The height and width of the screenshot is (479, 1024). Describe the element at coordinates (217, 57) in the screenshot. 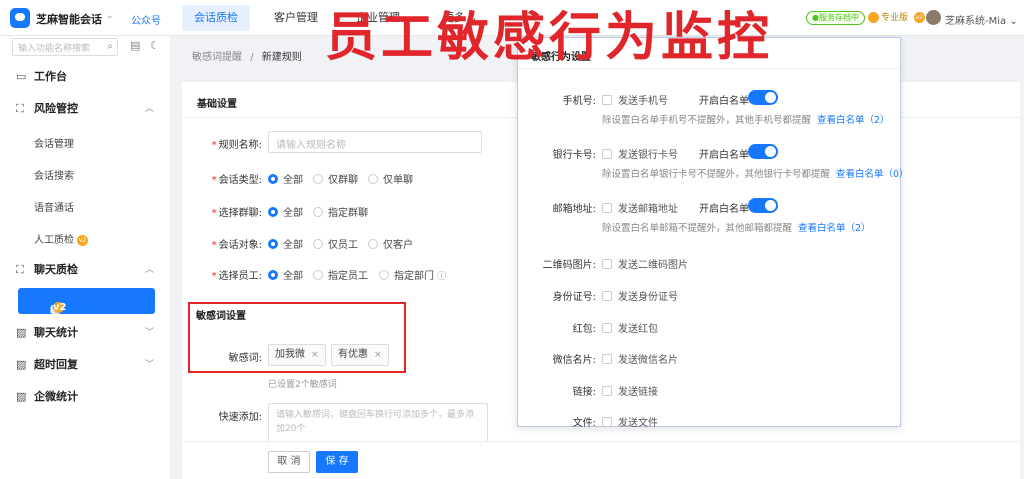

I see `breadcrumb-parent: 敏感词提醒` at that location.